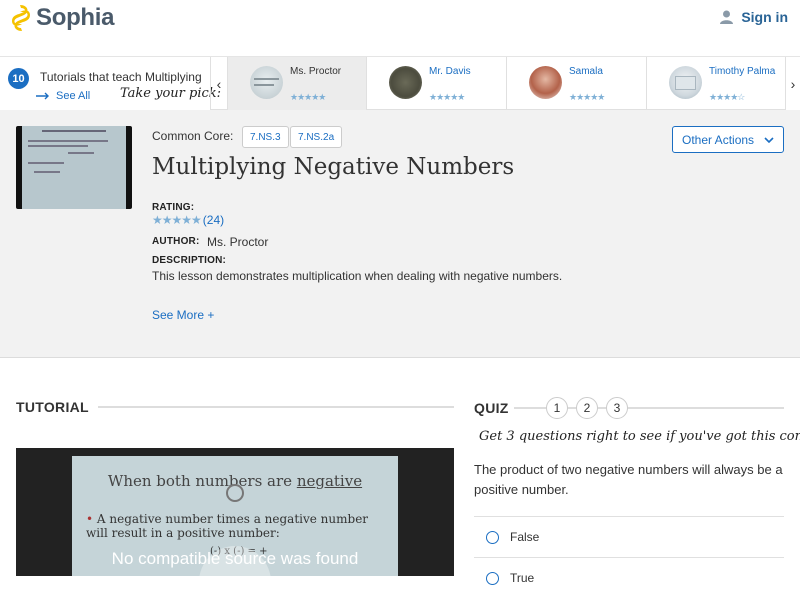 The height and width of the screenshot is (598, 800). I want to click on quiz-question-3-button: 3, so click(617, 408).